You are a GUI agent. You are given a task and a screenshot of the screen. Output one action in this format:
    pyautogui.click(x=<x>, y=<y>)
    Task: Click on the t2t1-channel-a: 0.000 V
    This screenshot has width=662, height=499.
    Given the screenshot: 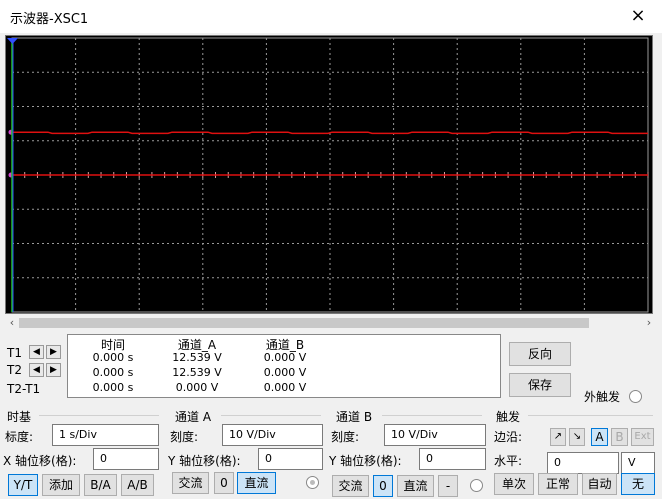 What is the action you would take?
    pyautogui.click(x=197, y=387)
    